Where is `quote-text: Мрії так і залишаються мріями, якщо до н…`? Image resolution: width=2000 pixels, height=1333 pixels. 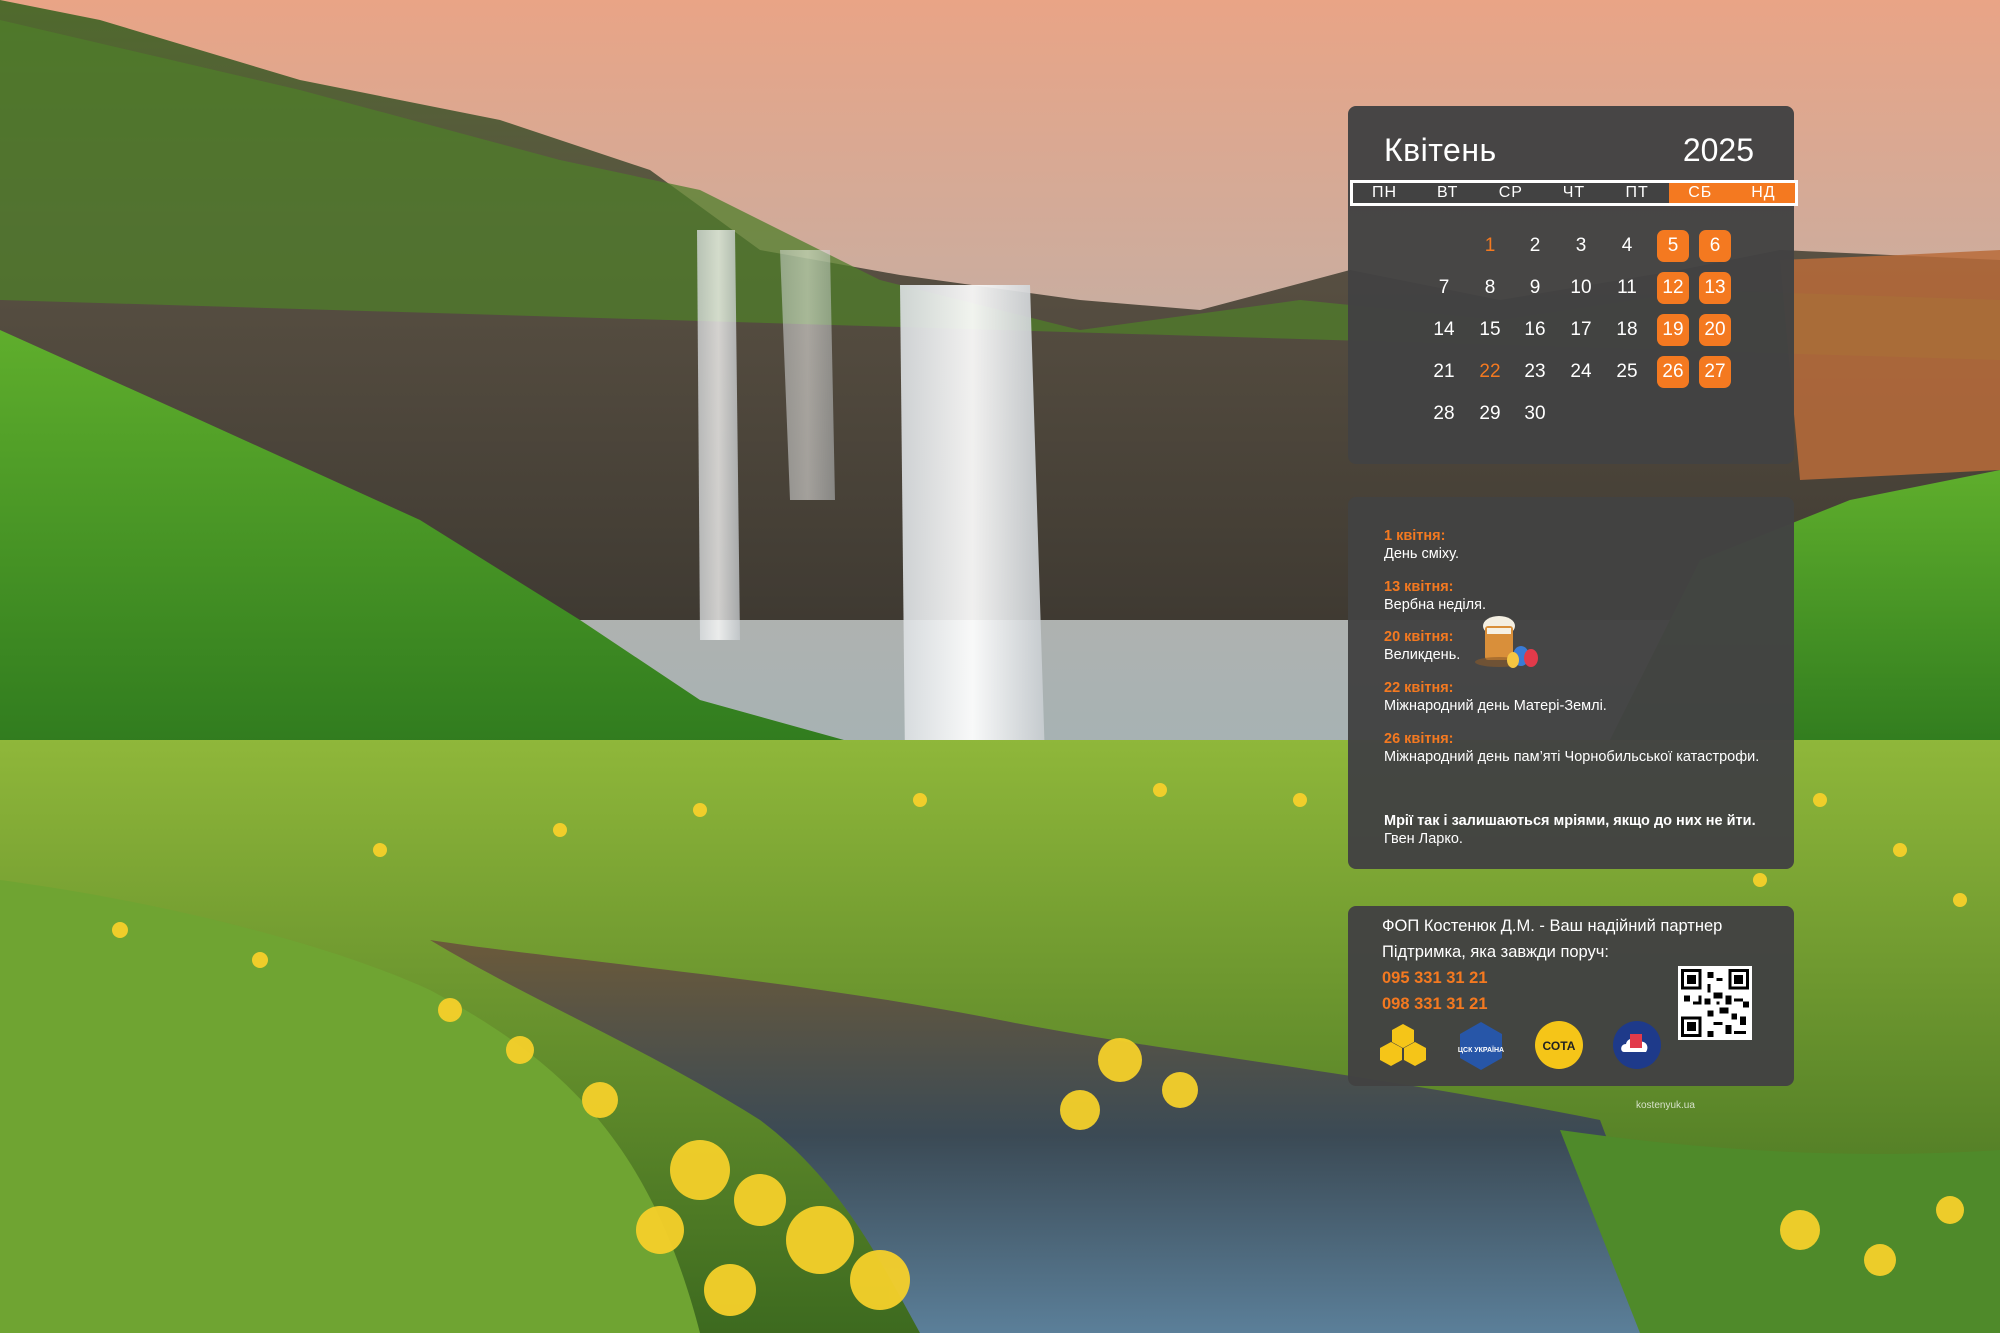 quote-text: Мрії так і залишаються мріями, якщо до н… is located at coordinates (1570, 821).